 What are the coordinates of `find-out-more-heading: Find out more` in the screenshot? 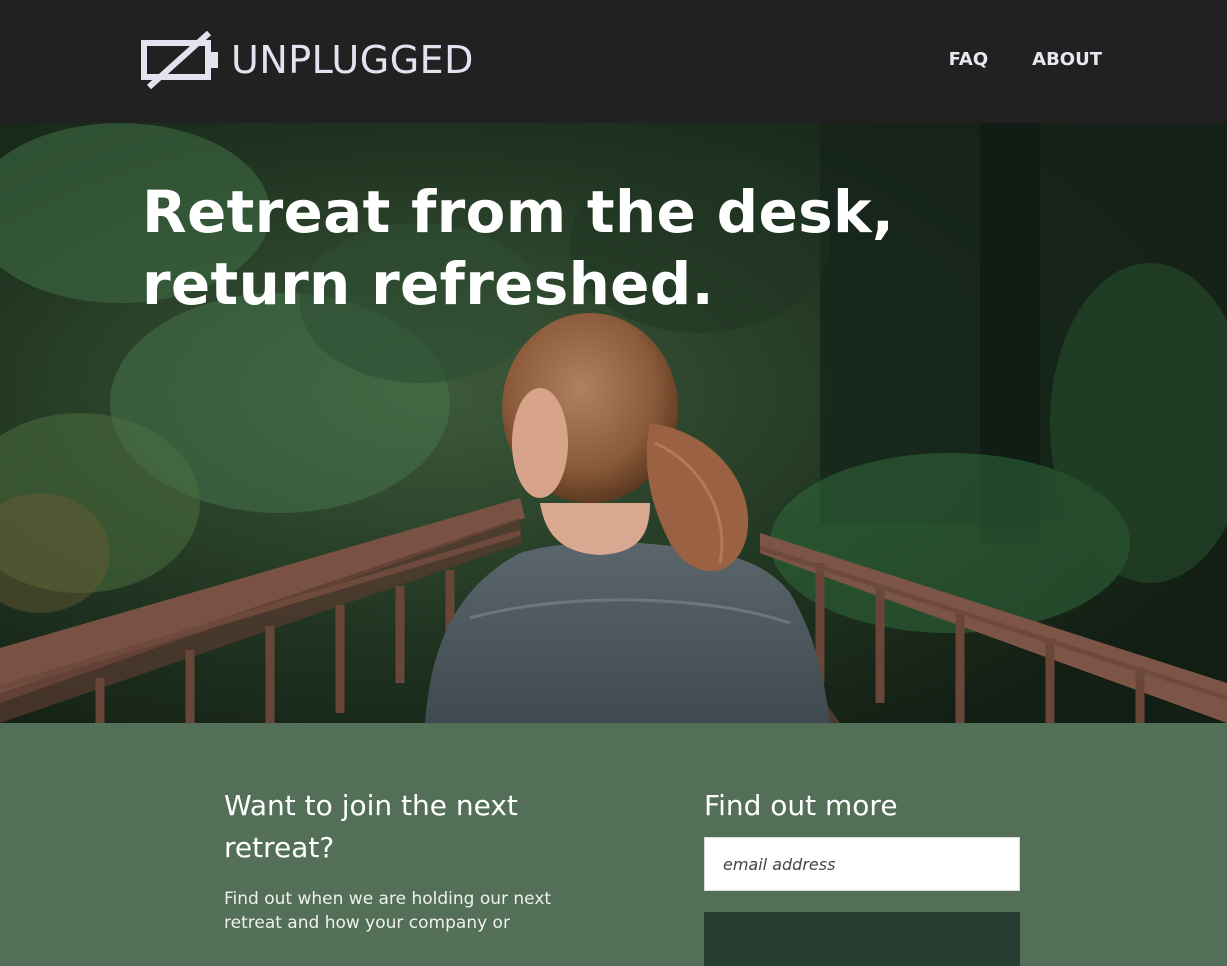 It's located at (801, 805).